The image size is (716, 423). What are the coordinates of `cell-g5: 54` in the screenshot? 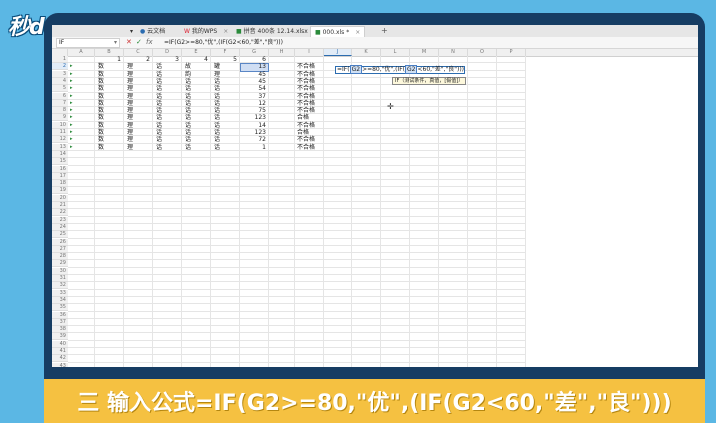 It's located at (253, 88).